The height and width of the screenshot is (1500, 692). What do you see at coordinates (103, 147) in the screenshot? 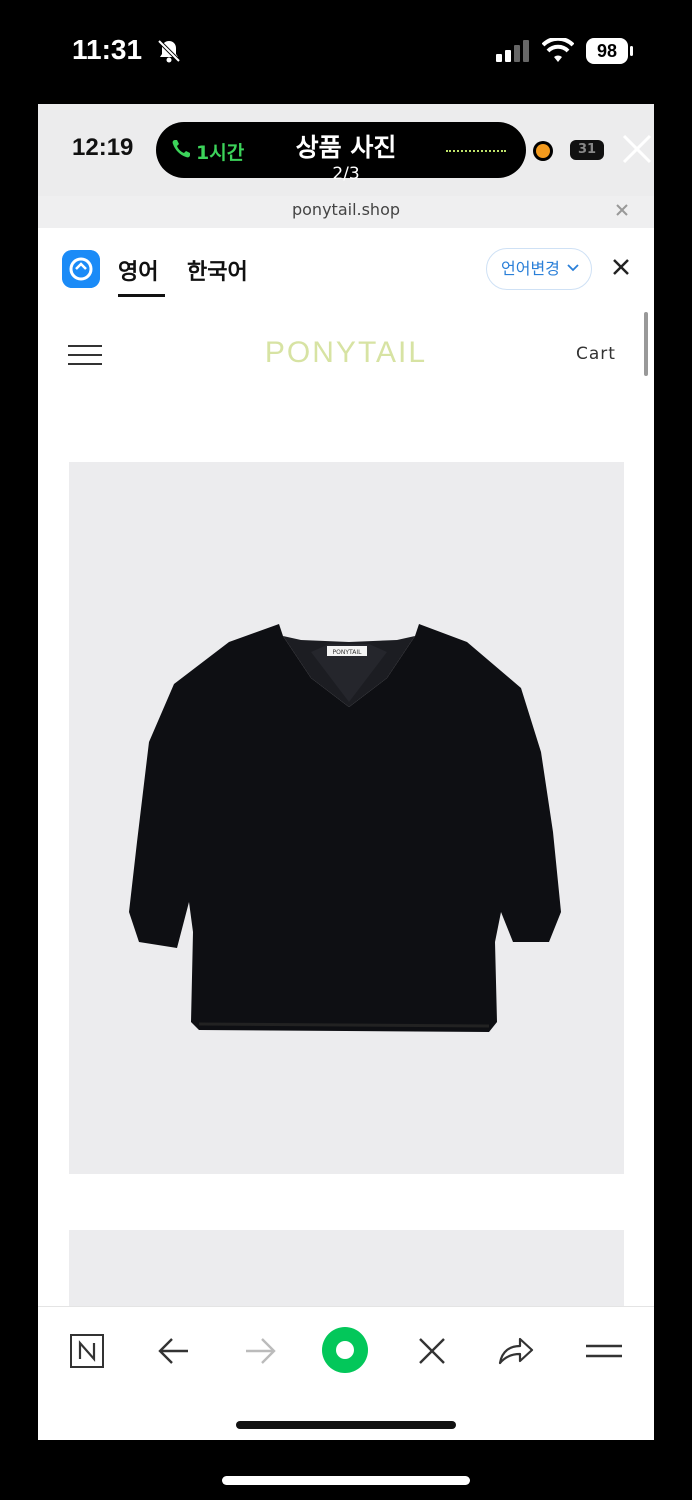
I see `inner-time: 12:19` at bounding box center [103, 147].